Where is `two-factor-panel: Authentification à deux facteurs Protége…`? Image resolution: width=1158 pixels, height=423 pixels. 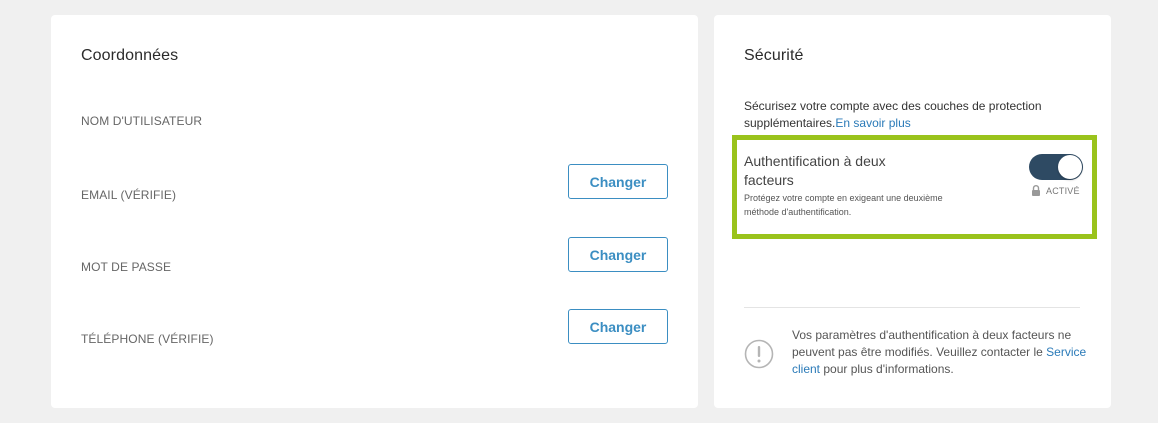
two-factor-panel: Authentification à deux facteurs Protége… is located at coordinates (914, 187).